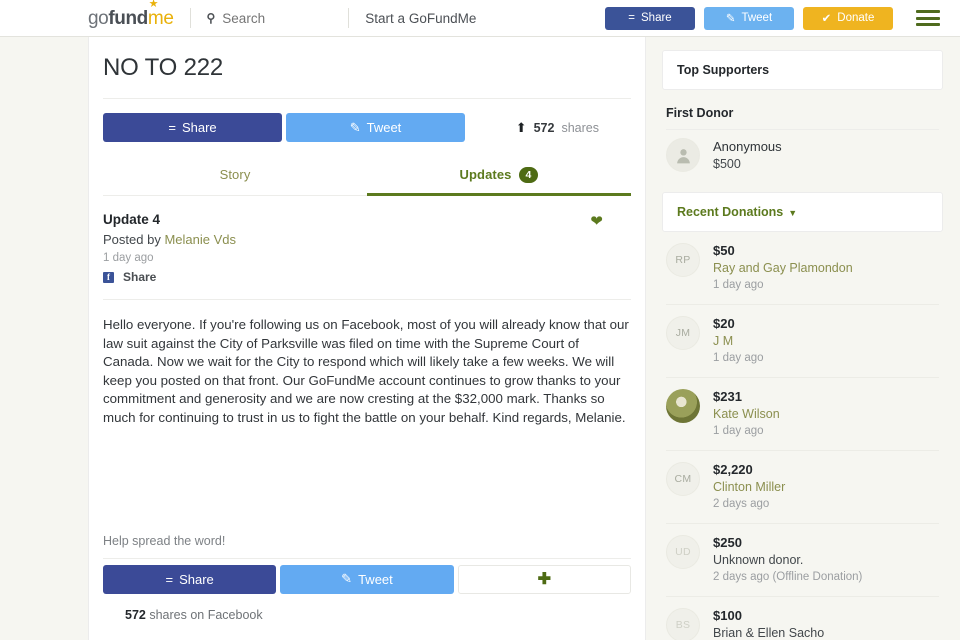  What do you see at coordinates (128, 258) in the screenshot?
I see `update-timestamp: 1 day ago` at bounding box center [128, 258].